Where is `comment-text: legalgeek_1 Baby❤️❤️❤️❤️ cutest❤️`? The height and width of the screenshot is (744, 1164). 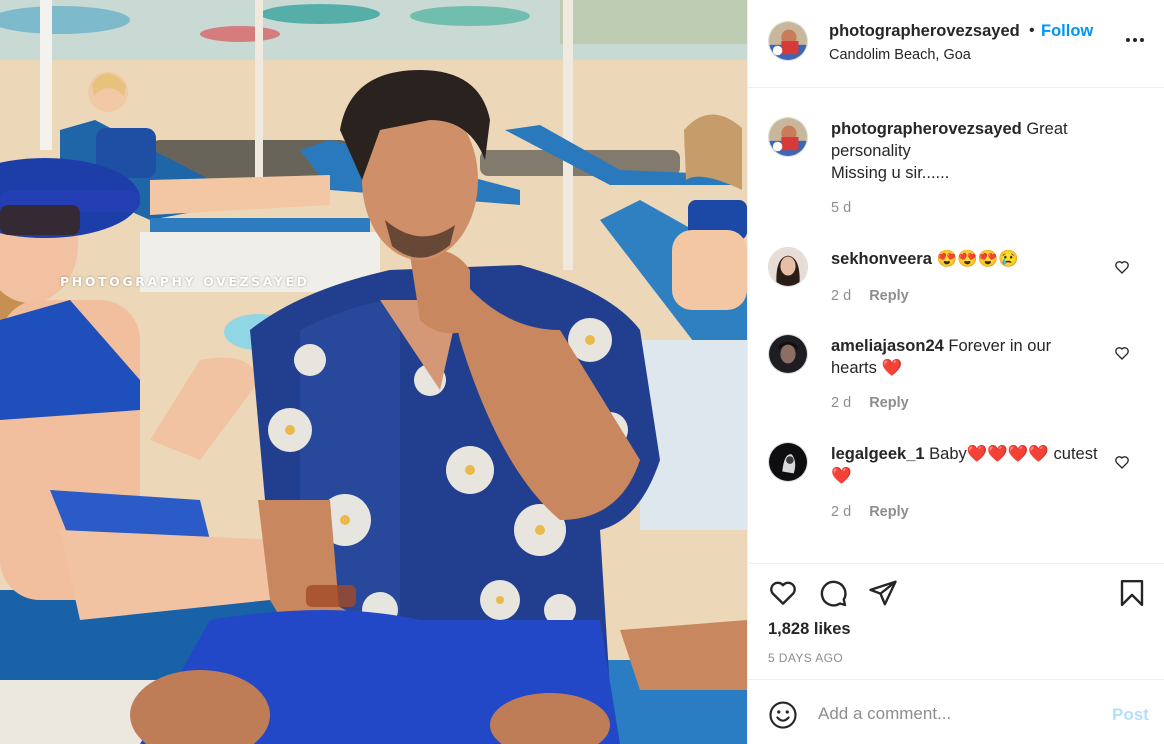
comment-text: legalgeek_1 Baby❤️❤️❤️❤️ cutest❤️ is located at coordinates (966, 465).